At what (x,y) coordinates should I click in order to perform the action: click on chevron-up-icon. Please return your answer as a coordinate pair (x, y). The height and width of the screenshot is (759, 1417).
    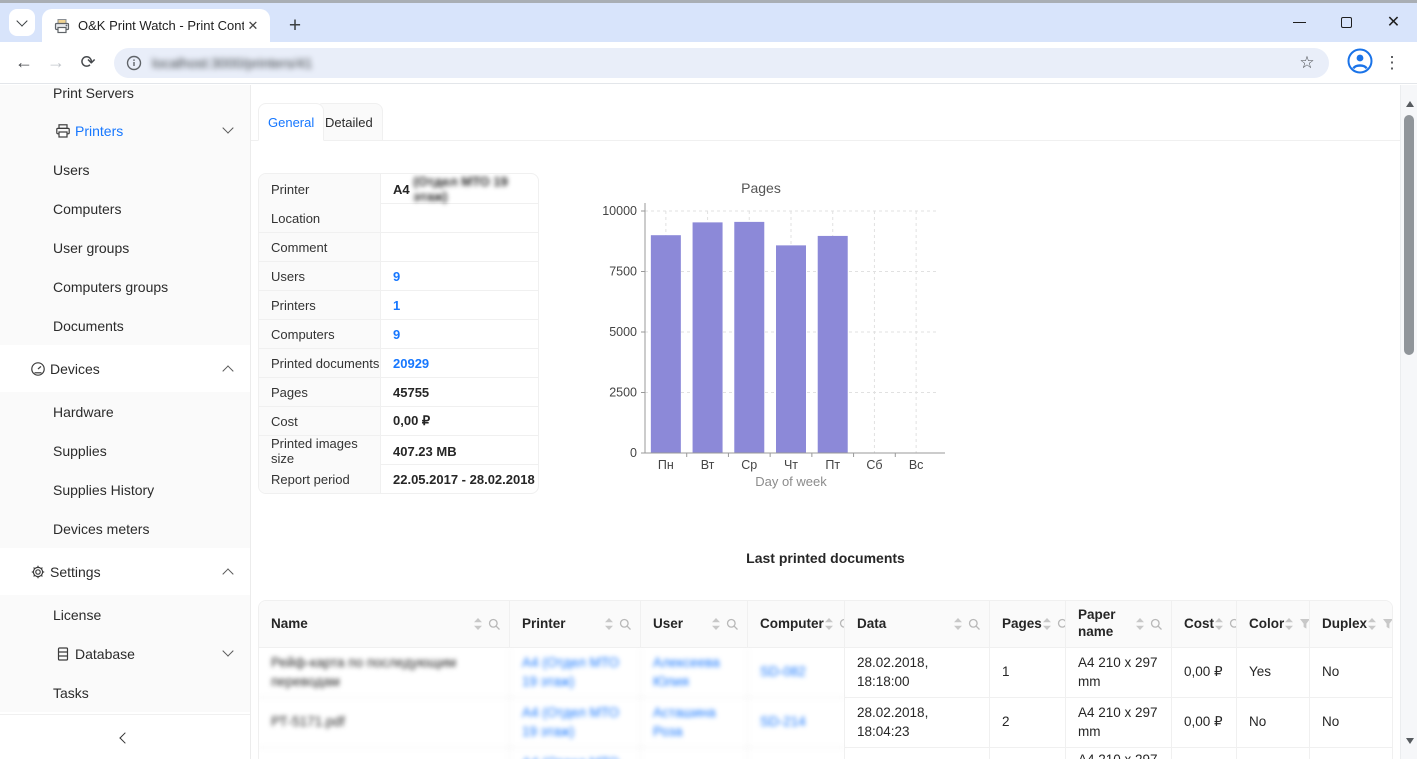
    Looking at the image, I should click on (228, 371).